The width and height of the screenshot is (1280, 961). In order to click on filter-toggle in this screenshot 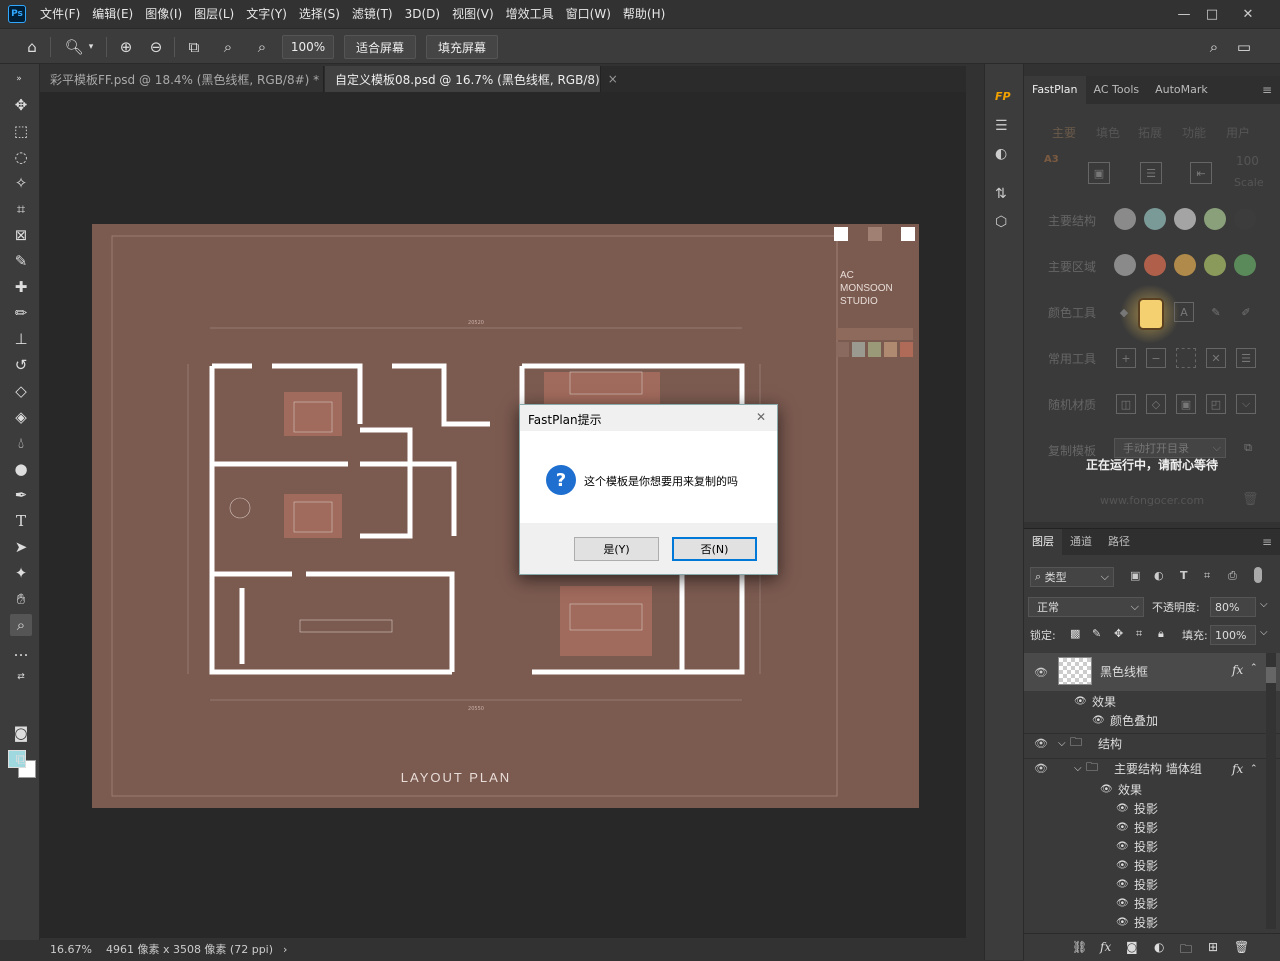, I will do `click(1258, 575)`.